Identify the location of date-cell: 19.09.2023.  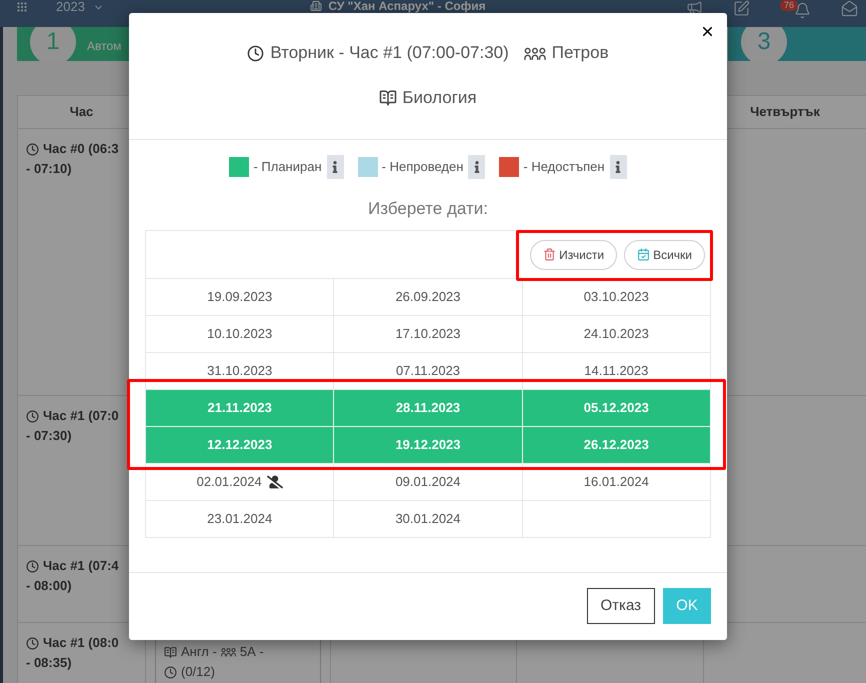
(240, 297).